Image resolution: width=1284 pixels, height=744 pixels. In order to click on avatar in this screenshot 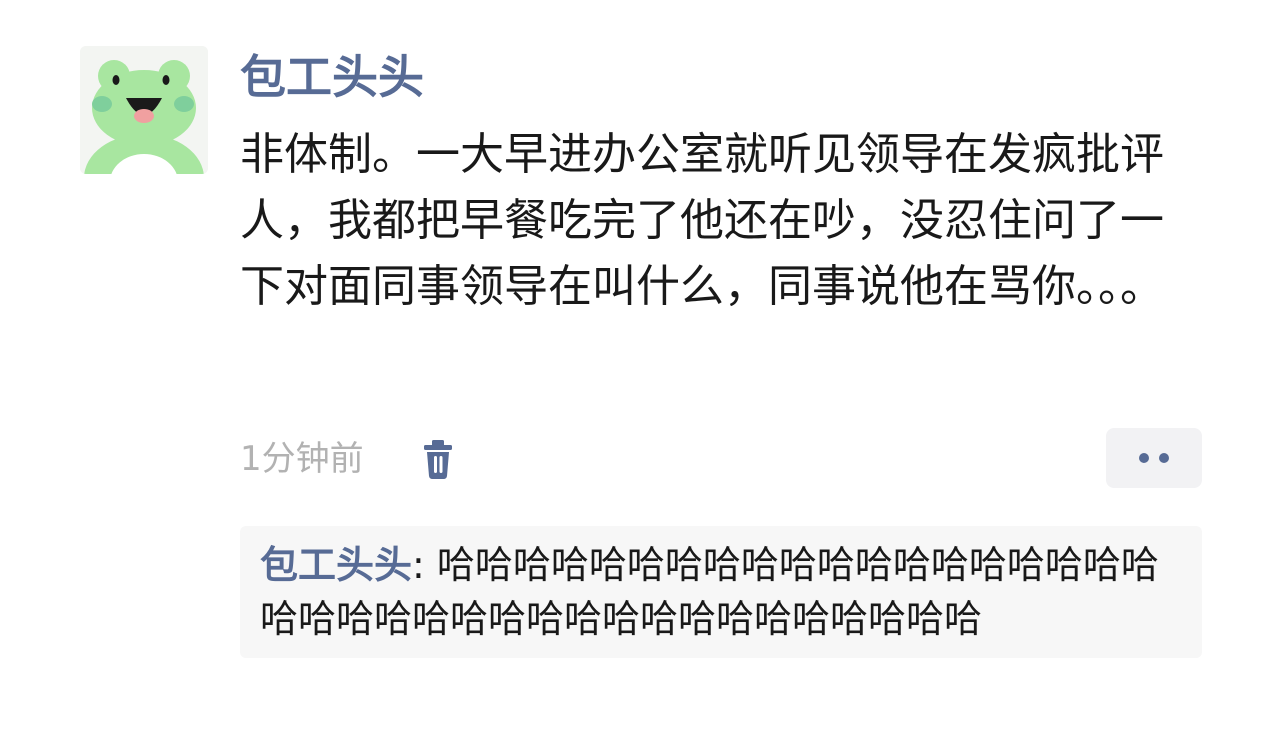, I will do `click(144, 110)`.